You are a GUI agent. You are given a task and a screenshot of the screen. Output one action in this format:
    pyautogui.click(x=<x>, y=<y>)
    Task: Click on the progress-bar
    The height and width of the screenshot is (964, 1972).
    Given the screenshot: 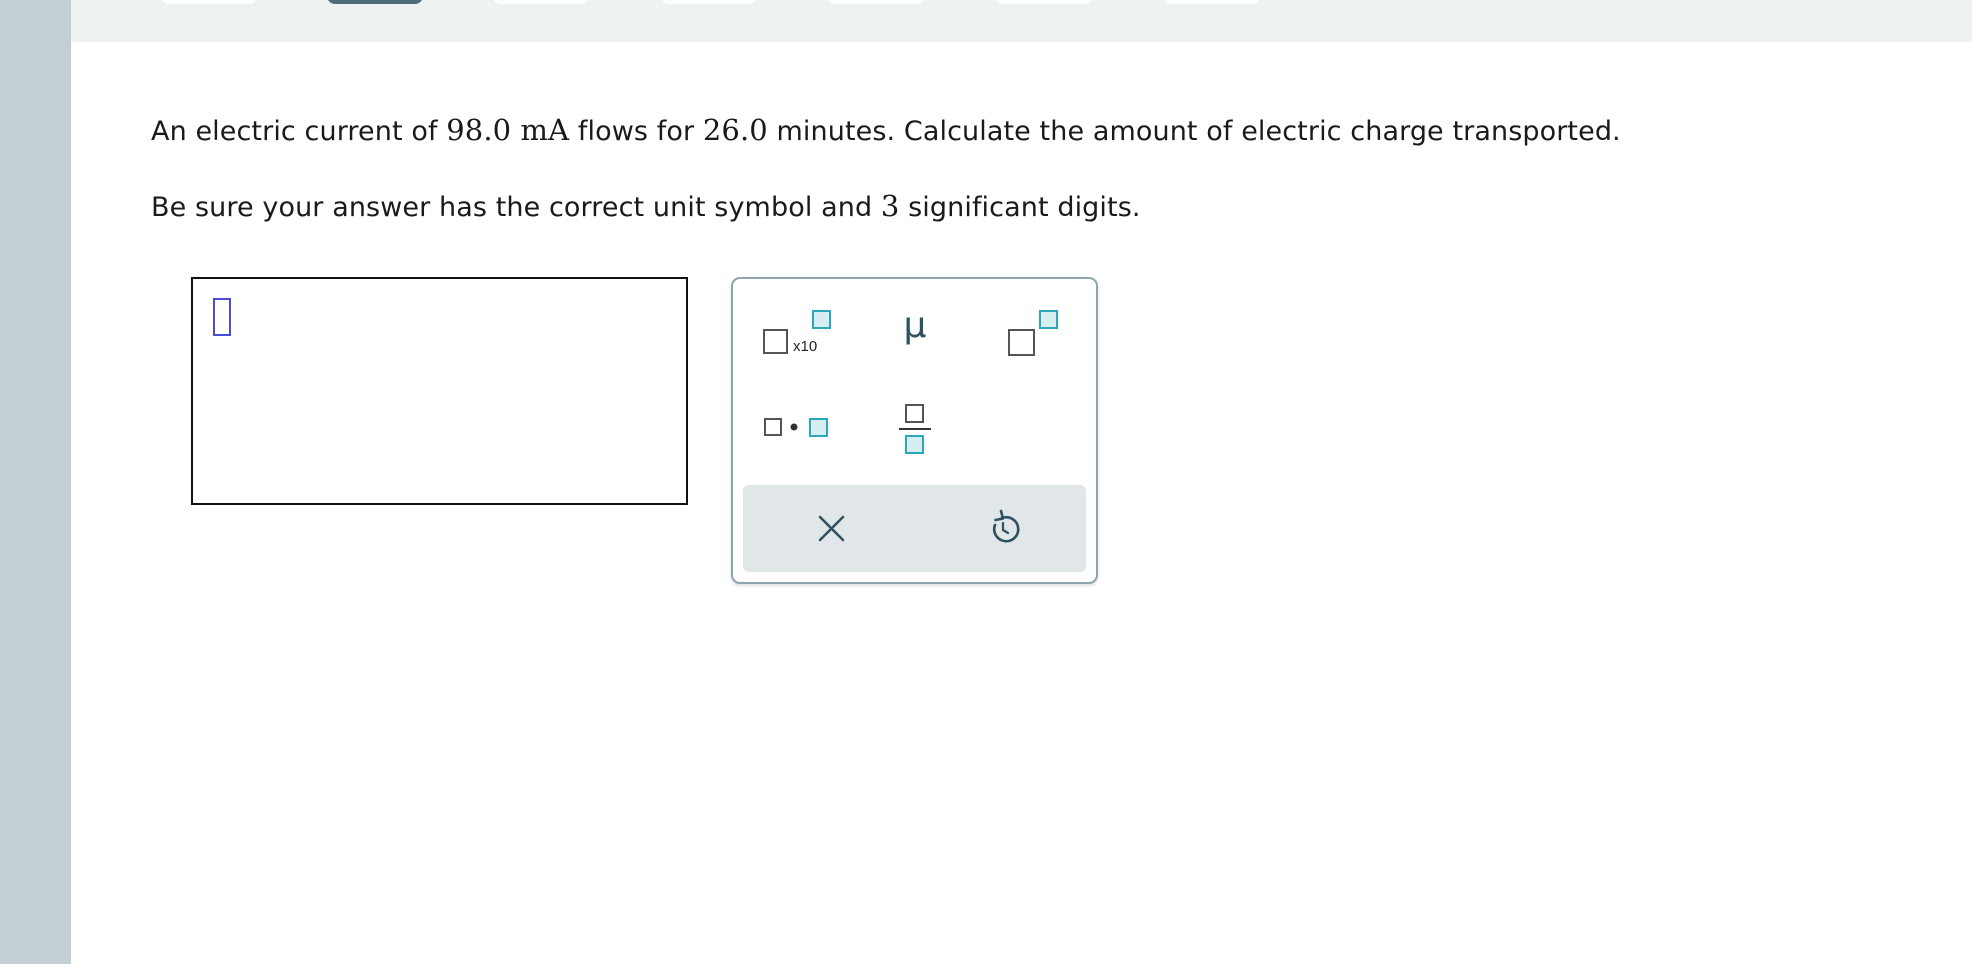 What is the action you would take?
    pyautogui.click(x=1021, y=21)
    